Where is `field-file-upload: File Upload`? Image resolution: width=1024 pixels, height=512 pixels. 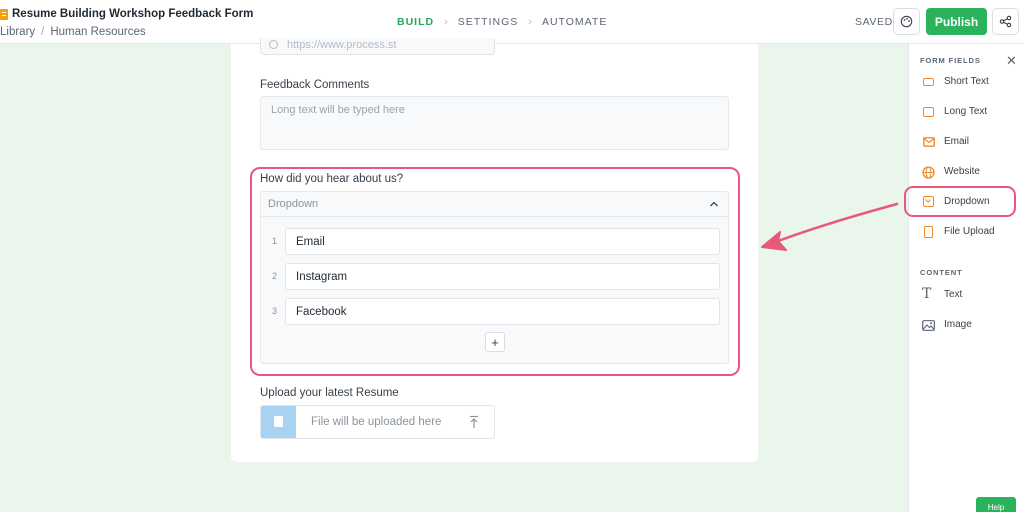
field-file-upload: File Upload is located at coordinates (970, 233).